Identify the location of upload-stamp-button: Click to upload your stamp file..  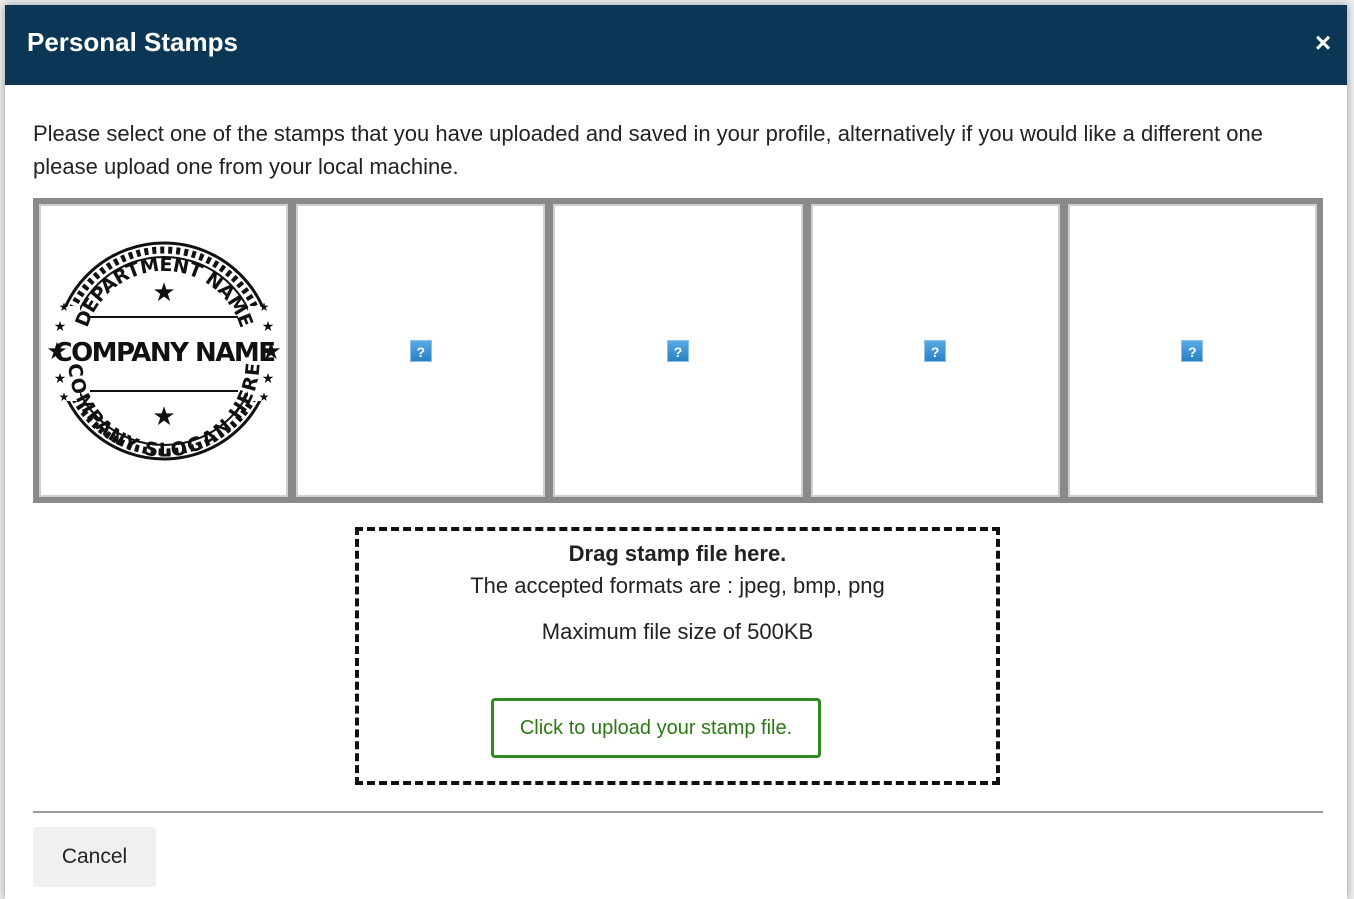
(656, 728).